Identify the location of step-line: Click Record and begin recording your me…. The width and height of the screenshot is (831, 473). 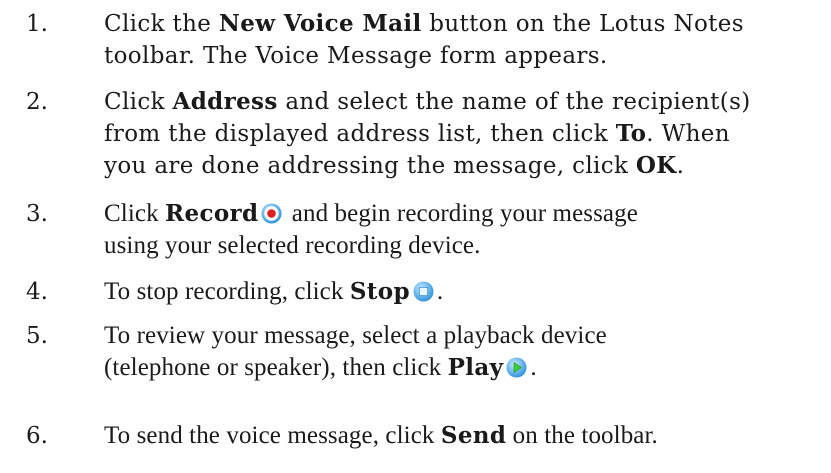
(371, 213).